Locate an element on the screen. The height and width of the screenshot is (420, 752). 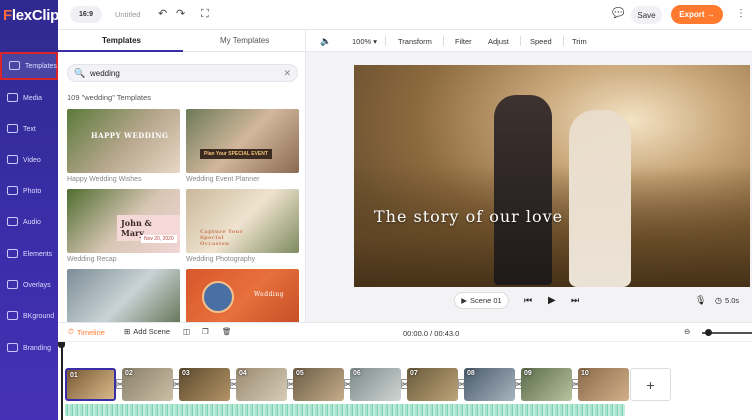
clip-number: 02 is located at coordinates (129, 373).